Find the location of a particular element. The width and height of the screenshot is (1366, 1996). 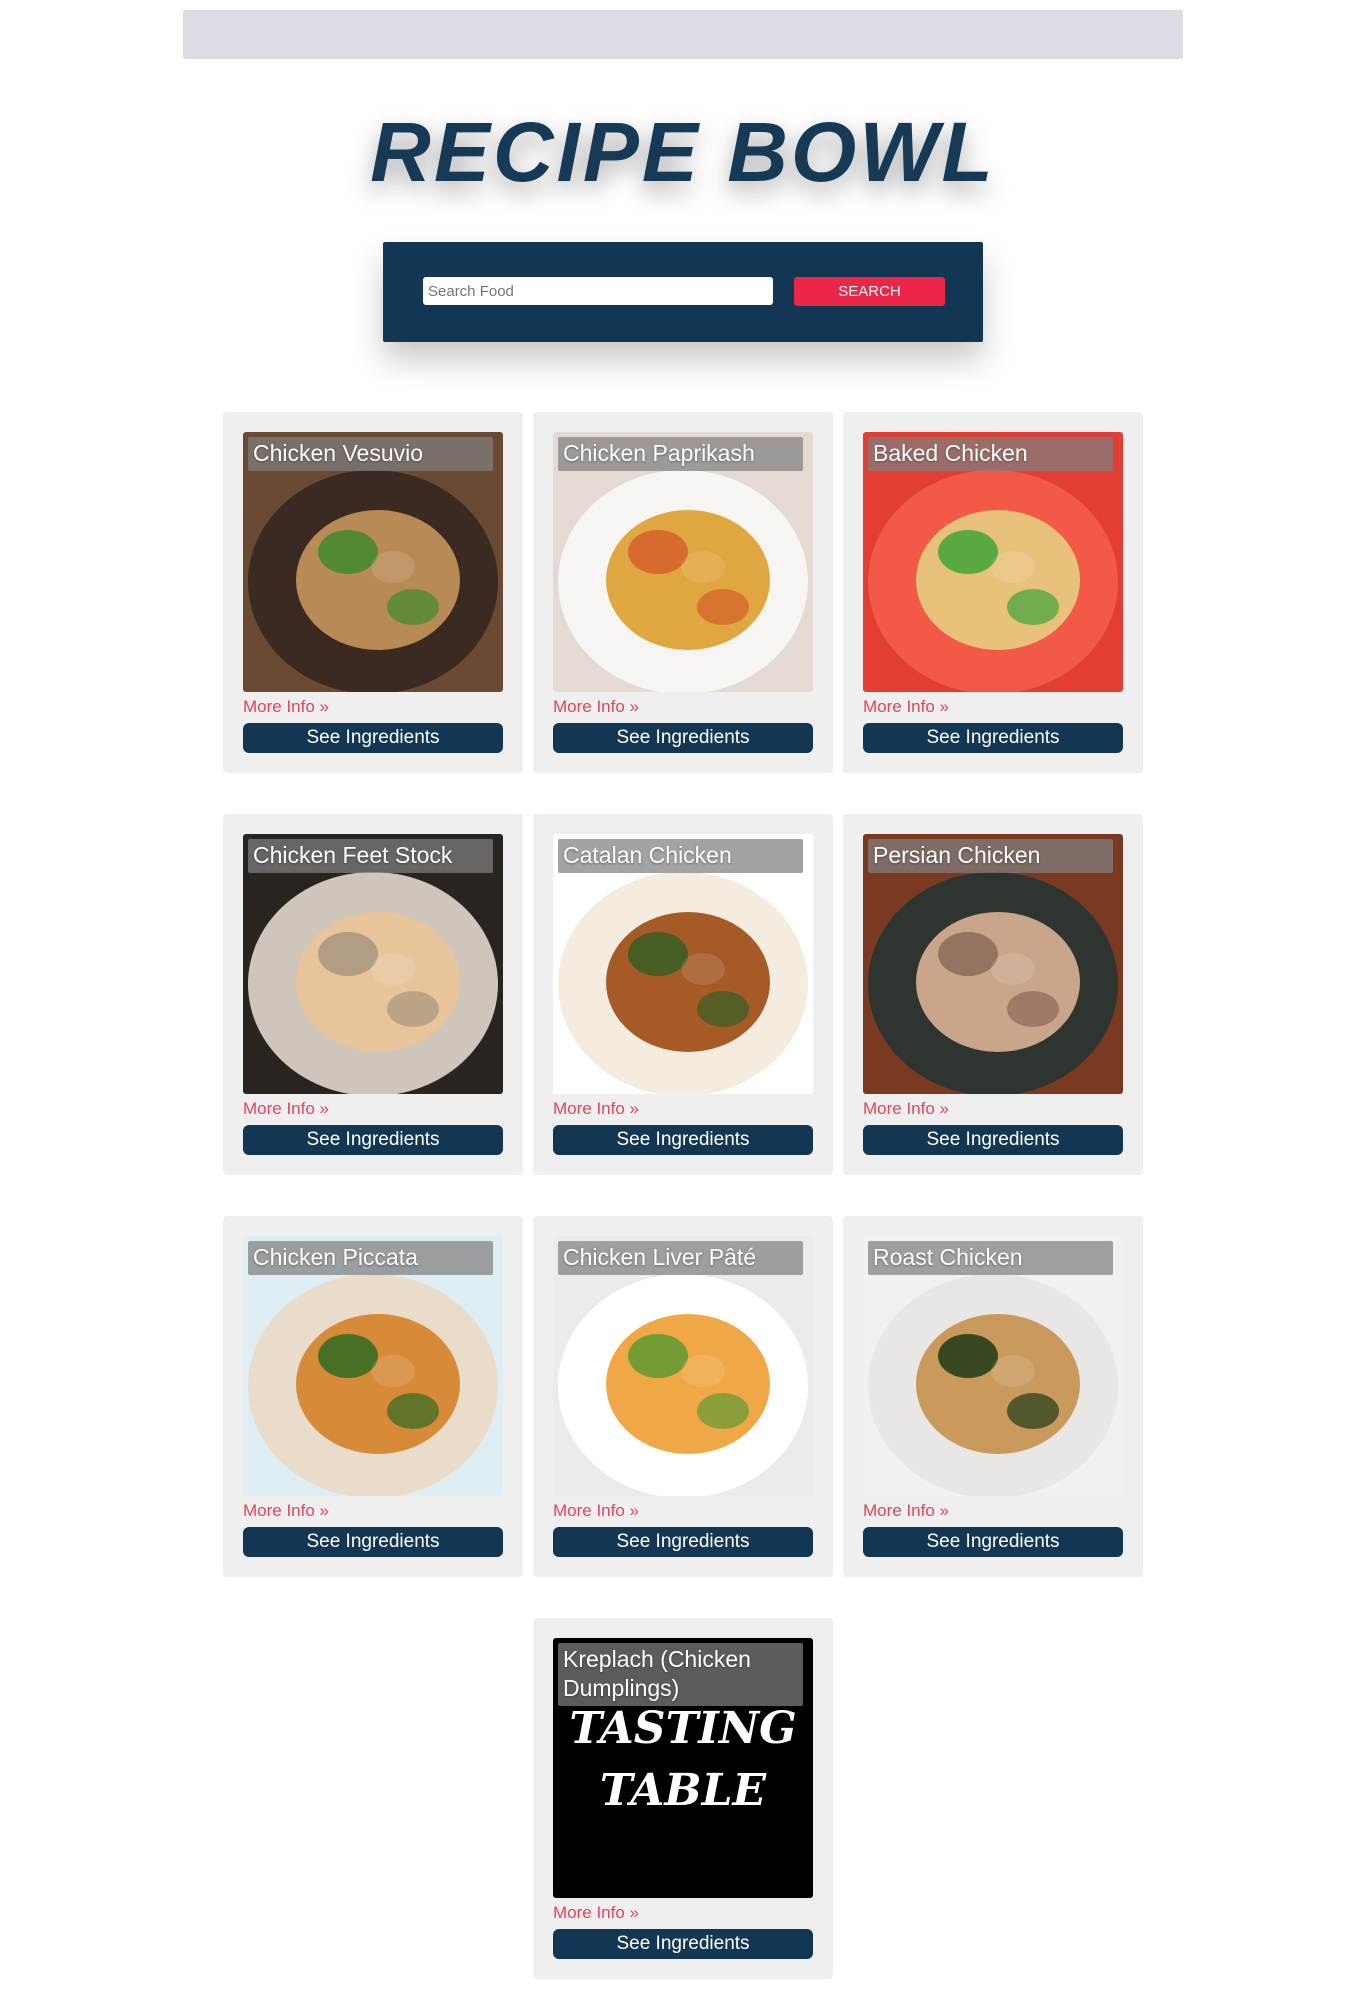

persian-chicken-photo is located at coordinates (993, 964).